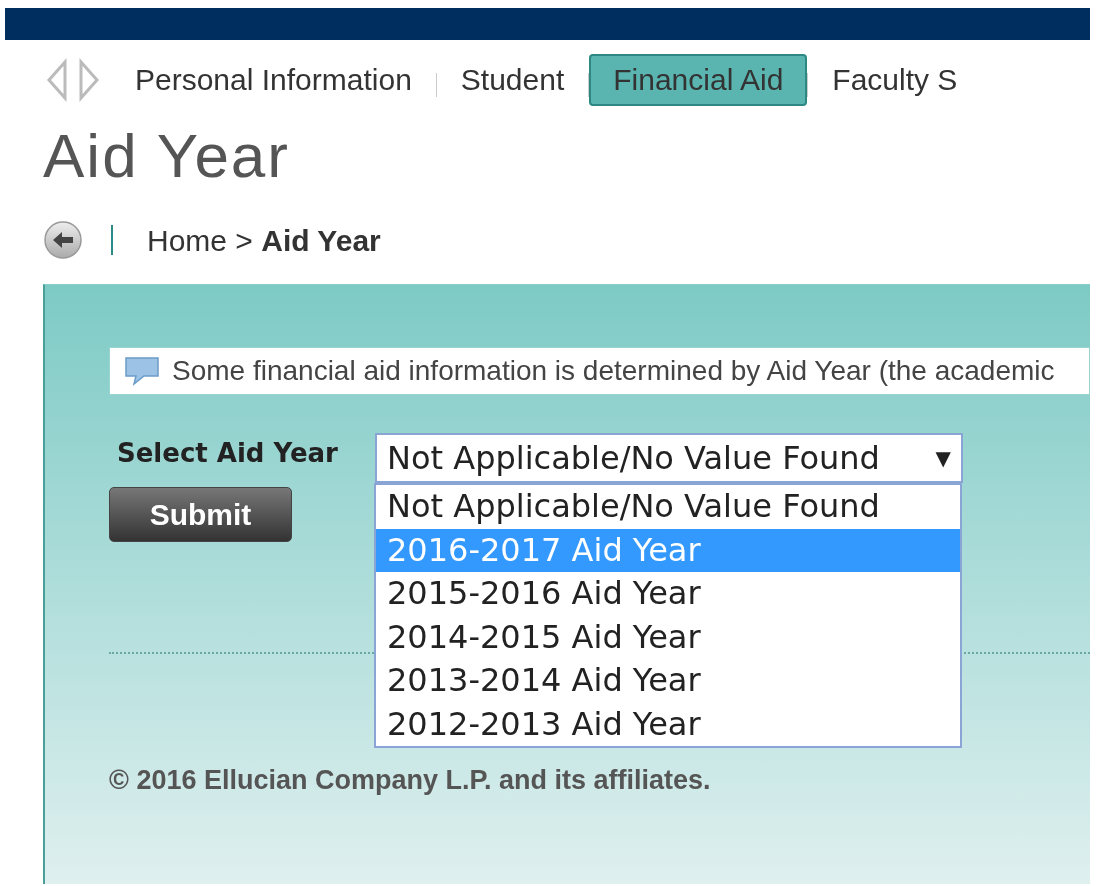 This screenshot has height=886, width=1097. Describe the element at coordinates (698, 80) in the screenshot. I see `nav-tab: Financial Aid` at that location.